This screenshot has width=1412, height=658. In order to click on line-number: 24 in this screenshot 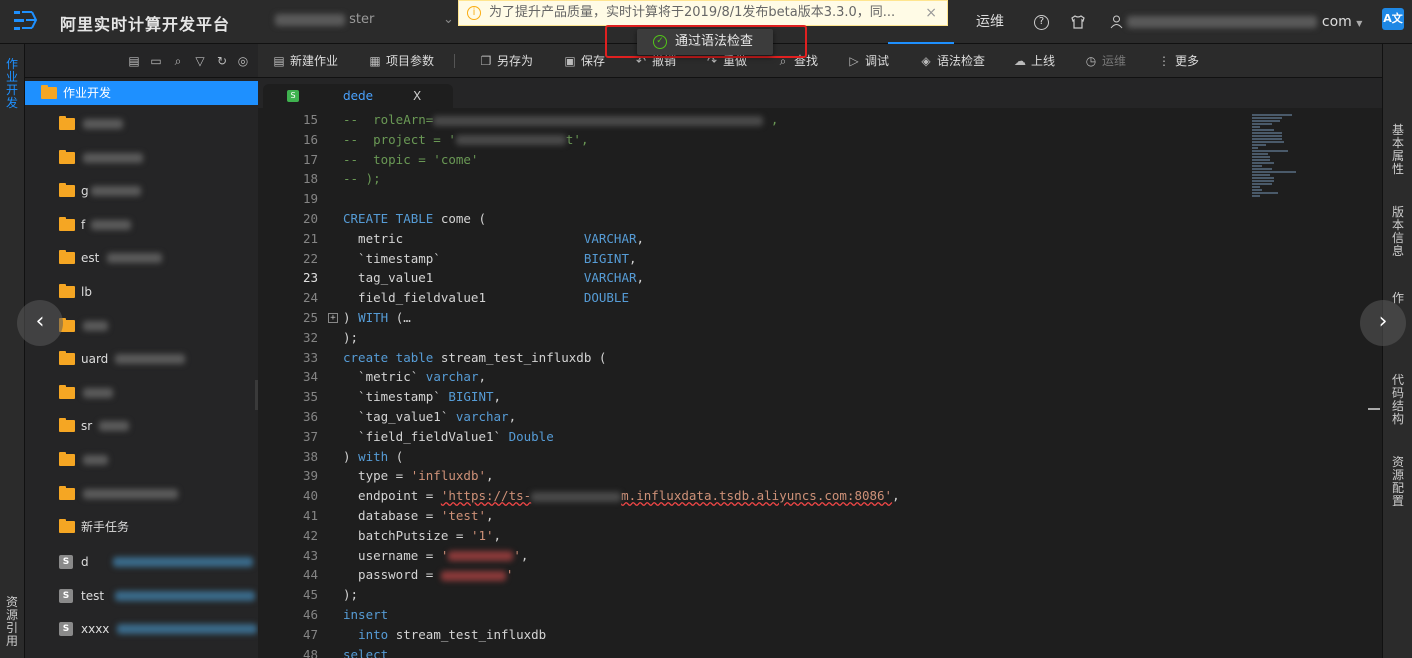, I will do `click(310, 298)`.